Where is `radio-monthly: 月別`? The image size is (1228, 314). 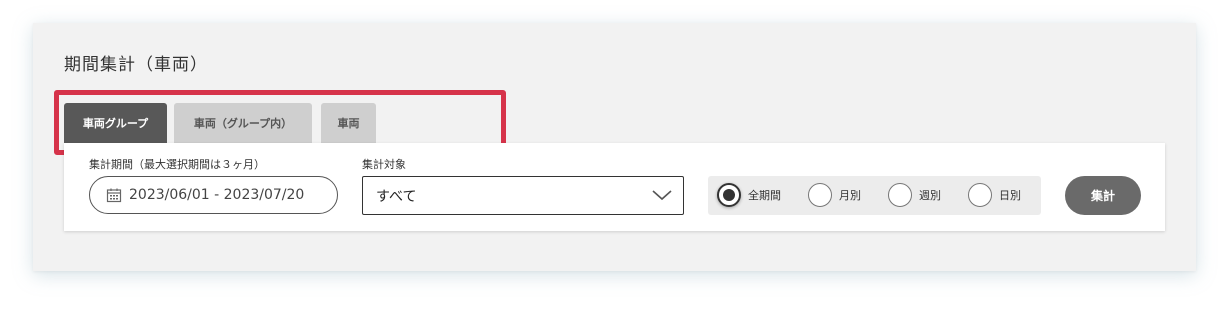
radio-monthly: 月別 is located at coordinates (834, 195).